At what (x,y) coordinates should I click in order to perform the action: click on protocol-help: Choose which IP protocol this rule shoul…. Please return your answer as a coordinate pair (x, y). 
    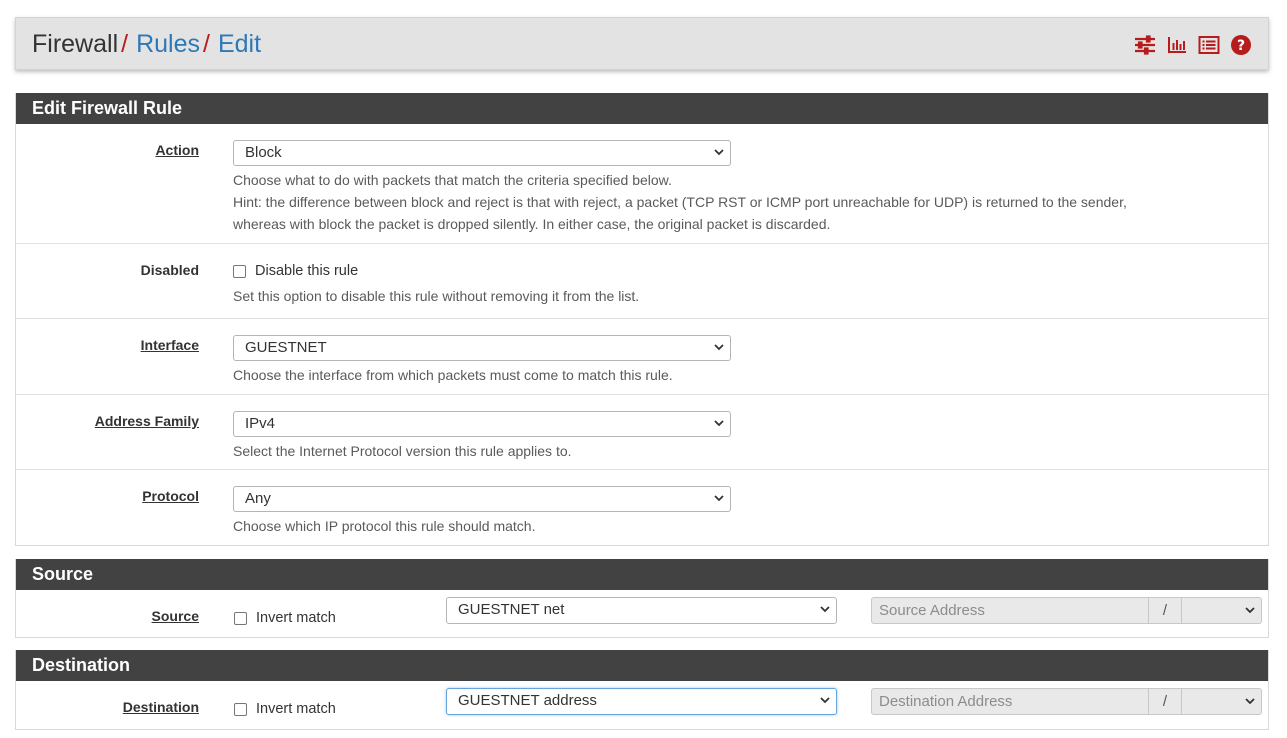
    Looking at the image, I should click on (384, 526).